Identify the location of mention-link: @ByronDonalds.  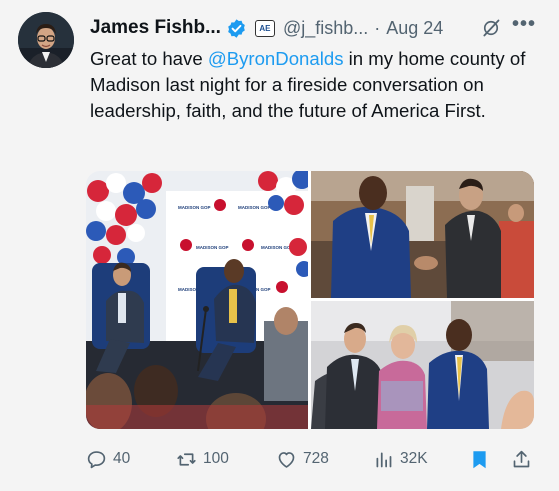
(276, 58).